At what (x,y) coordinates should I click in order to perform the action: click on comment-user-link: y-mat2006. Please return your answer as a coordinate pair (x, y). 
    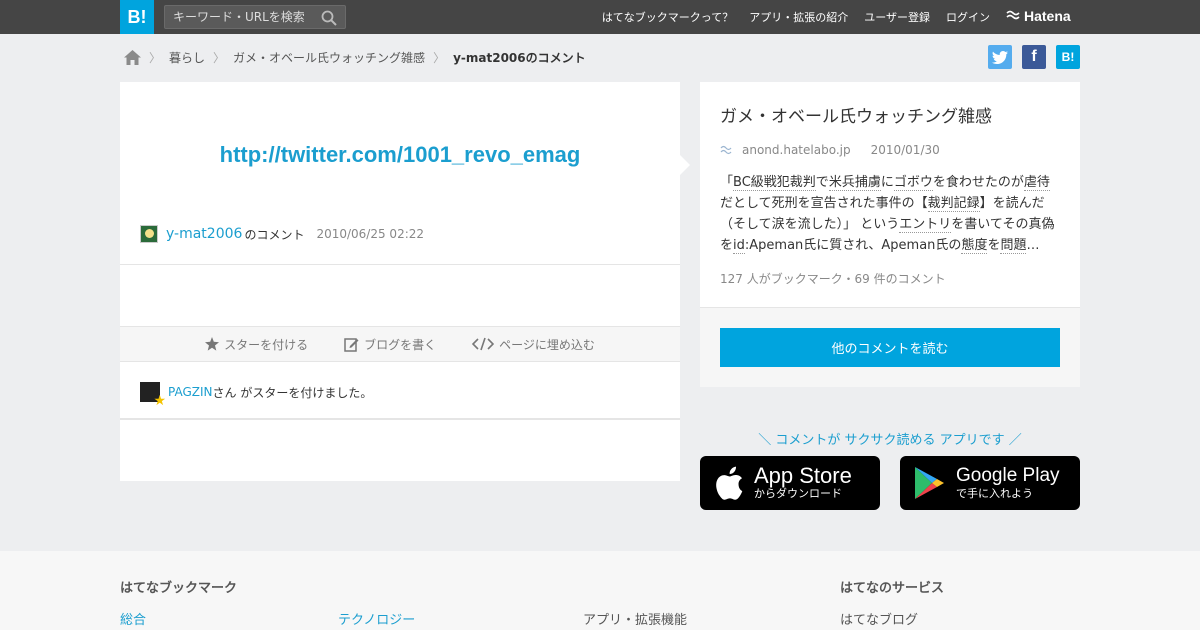
    Looking at the image, I should click on (204, 234).